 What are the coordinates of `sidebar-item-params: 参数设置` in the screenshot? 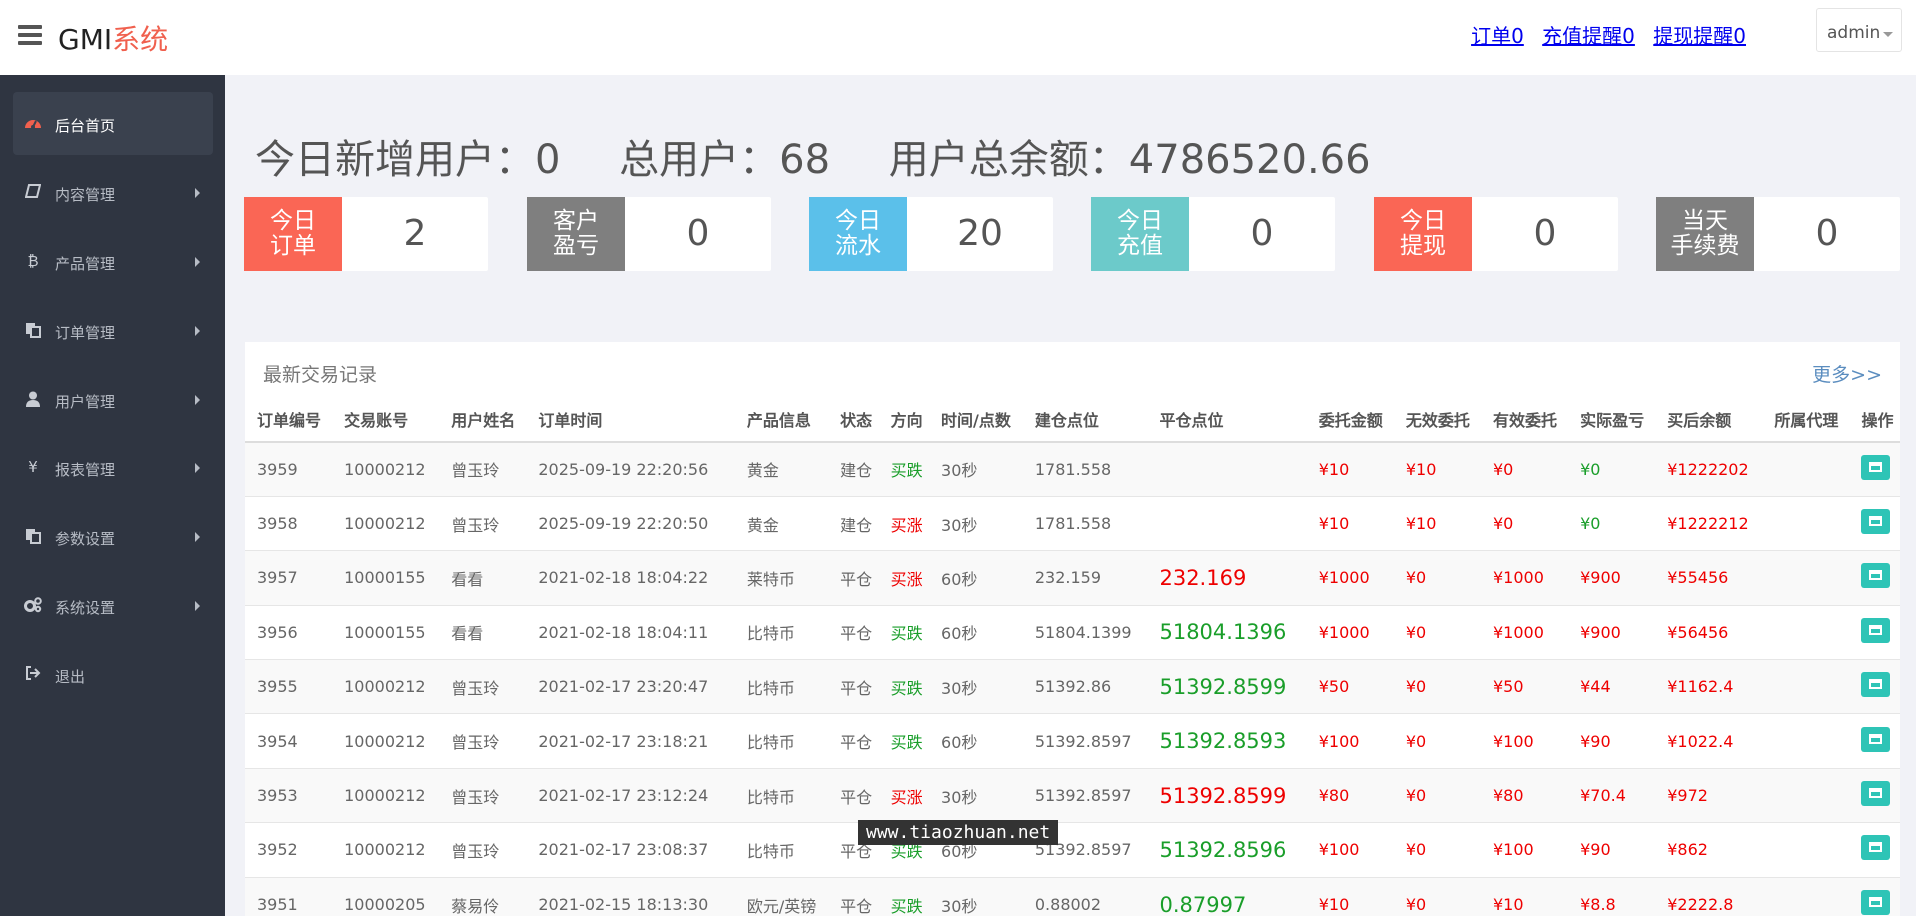 It's located at (113, 536).